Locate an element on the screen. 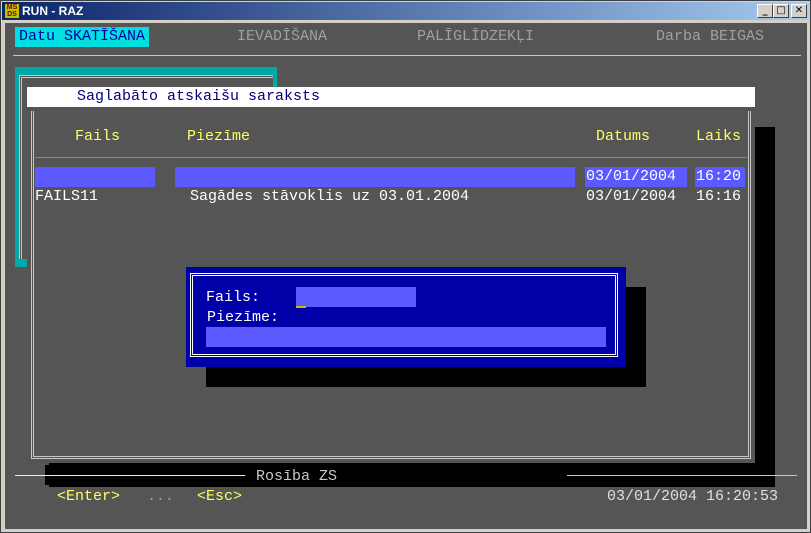 This screenshot has width=811, height=533. minimize-icon: _ is located at coordinates (765, 10).